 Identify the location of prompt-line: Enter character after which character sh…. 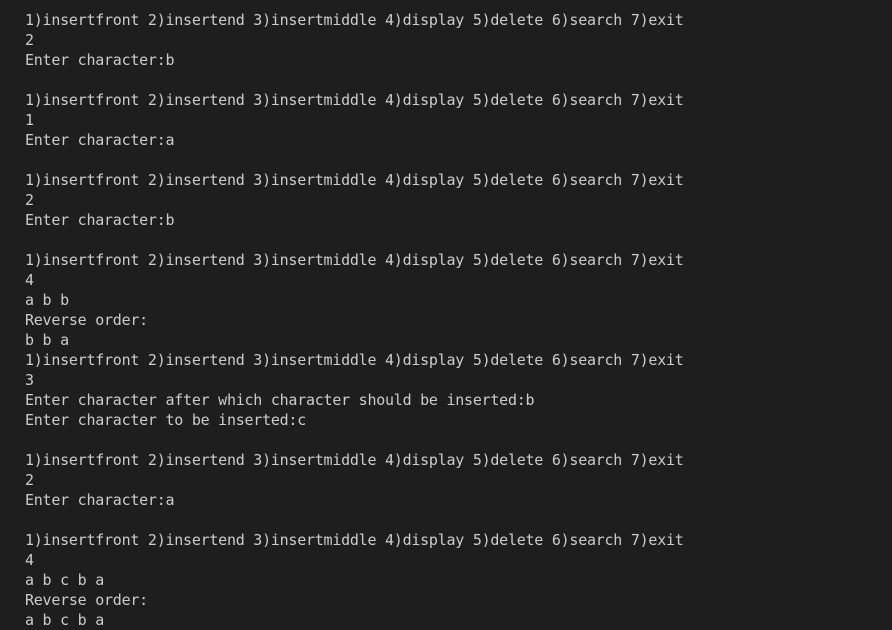
(280, 400).